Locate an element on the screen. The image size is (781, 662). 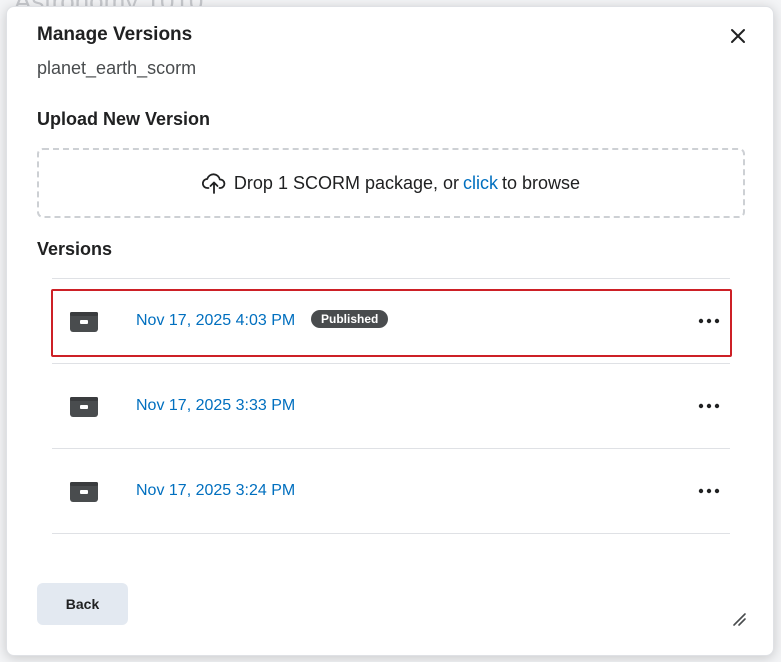
version-row: Nov 17, 2025 3:33 PM is located at coordinates (391, 406).